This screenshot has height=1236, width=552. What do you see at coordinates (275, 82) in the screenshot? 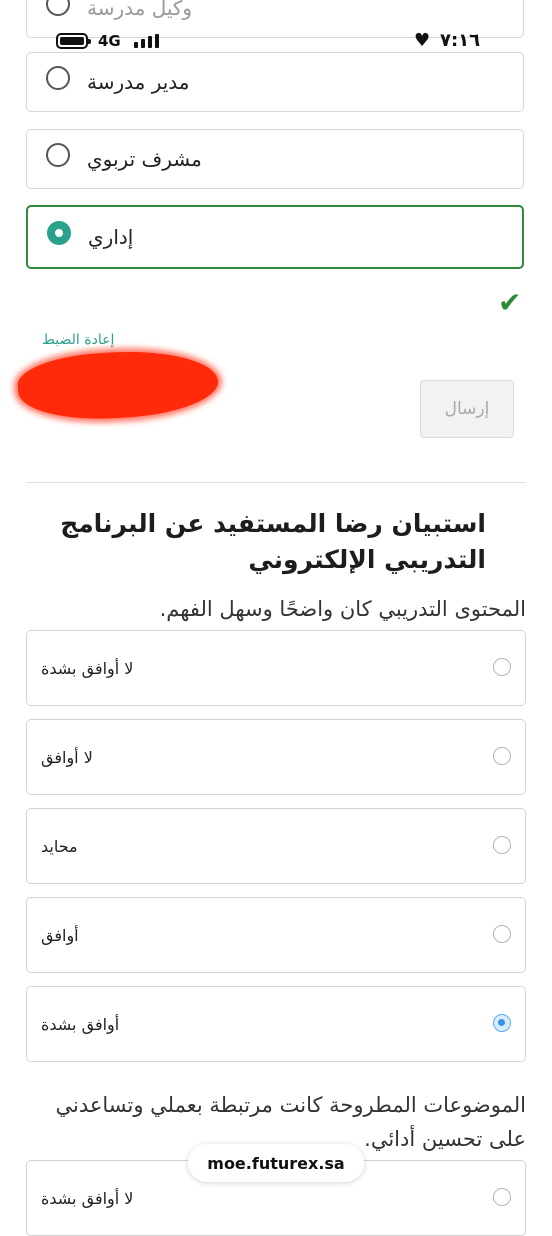
I see `role-option-school-principal: مدير مدرسة` at bounding box center [275, 82].